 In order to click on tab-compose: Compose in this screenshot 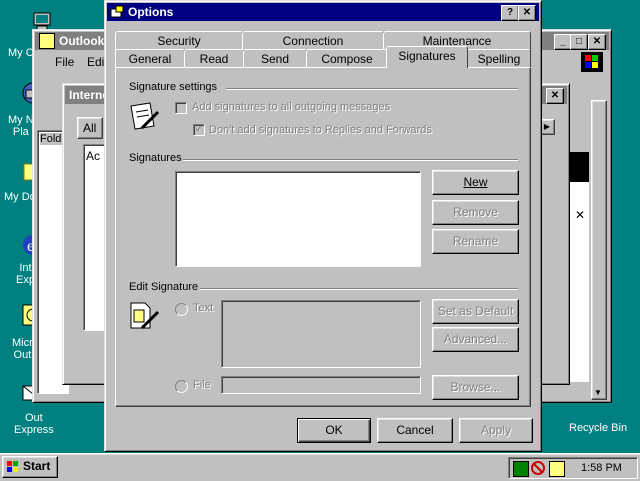, I will do `click(347, 59)`.